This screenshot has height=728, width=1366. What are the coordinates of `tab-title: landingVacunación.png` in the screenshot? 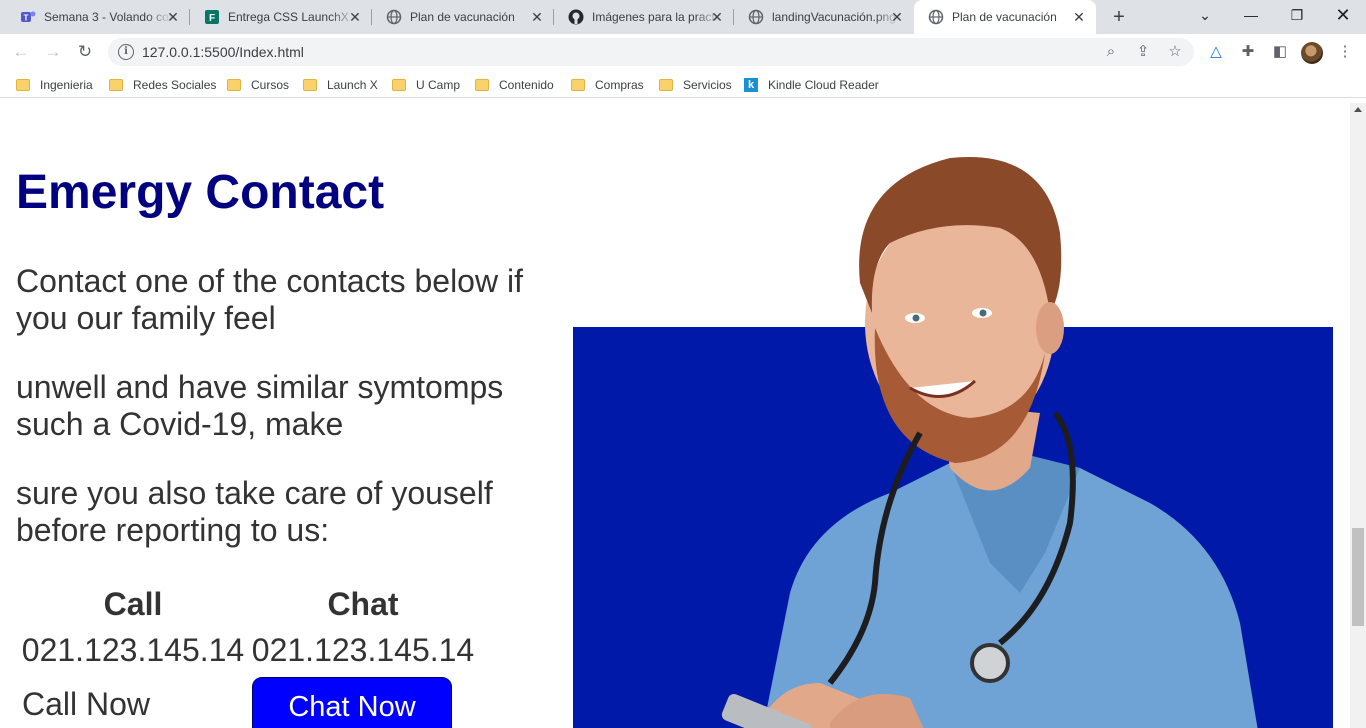 It's located at (834, 17).